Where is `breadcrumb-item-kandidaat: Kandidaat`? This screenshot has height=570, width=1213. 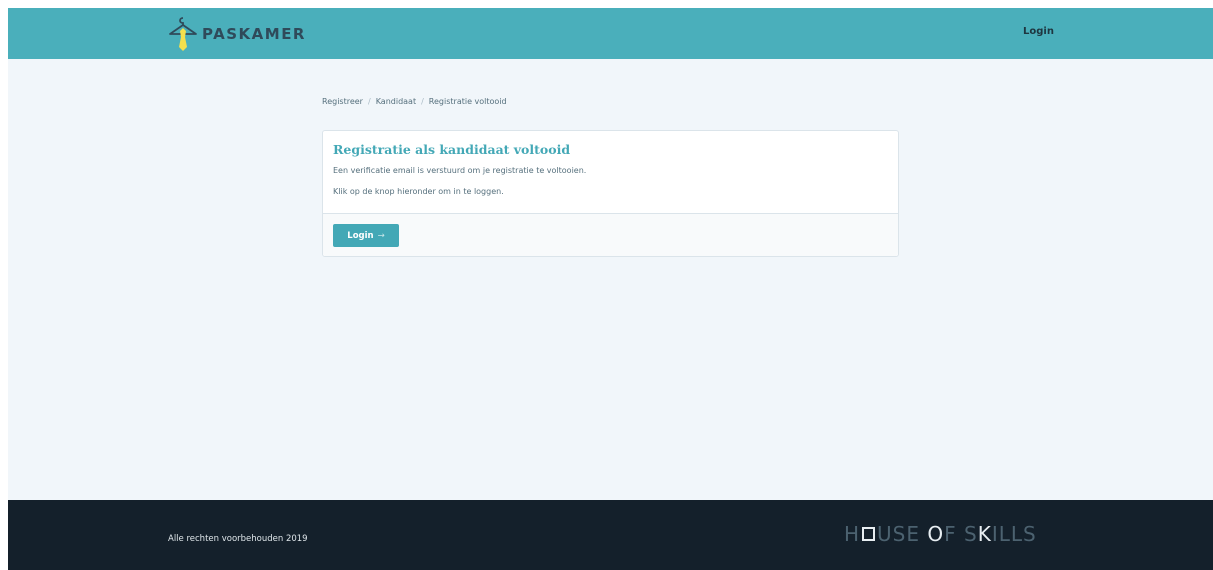 breadcrumb-item-kandidaat: Kandidaat is located at coordinates (396, 101).